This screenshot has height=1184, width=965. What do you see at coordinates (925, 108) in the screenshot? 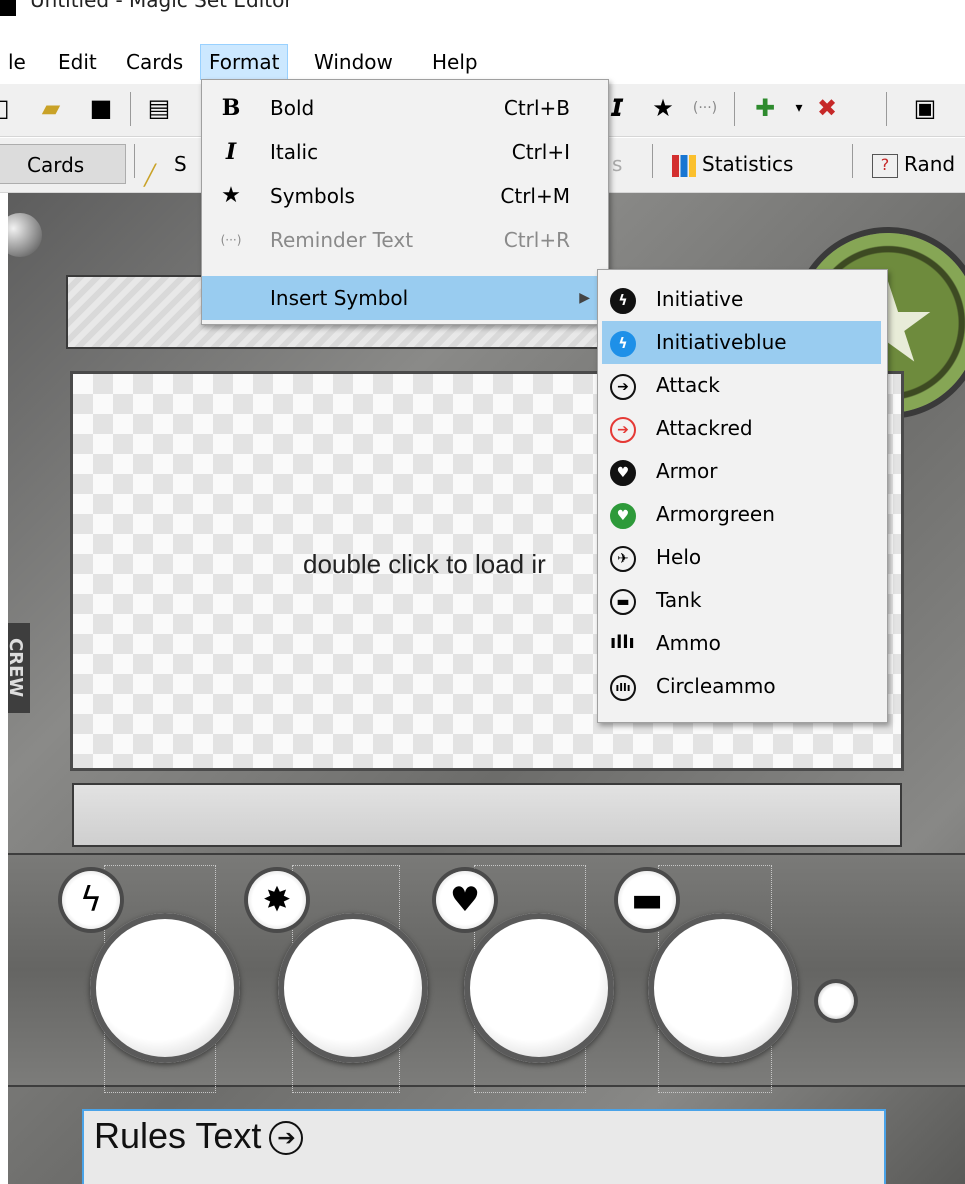
I see `card-options-icon: ▣` at bounding box center [925, 108].